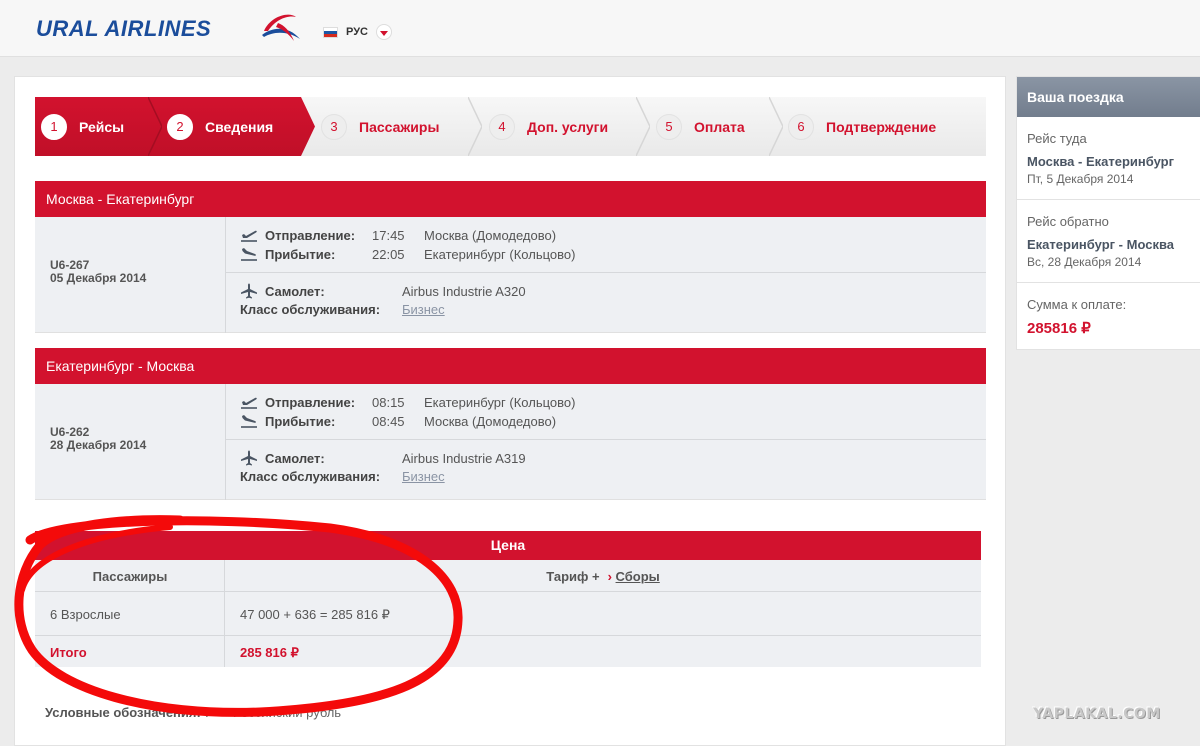 The image size is (1200, 746). What do you see at coordinates (568, 126) in the screenshot?
I see `step-label: Доп. услуги` at bounding box center [568, 126].